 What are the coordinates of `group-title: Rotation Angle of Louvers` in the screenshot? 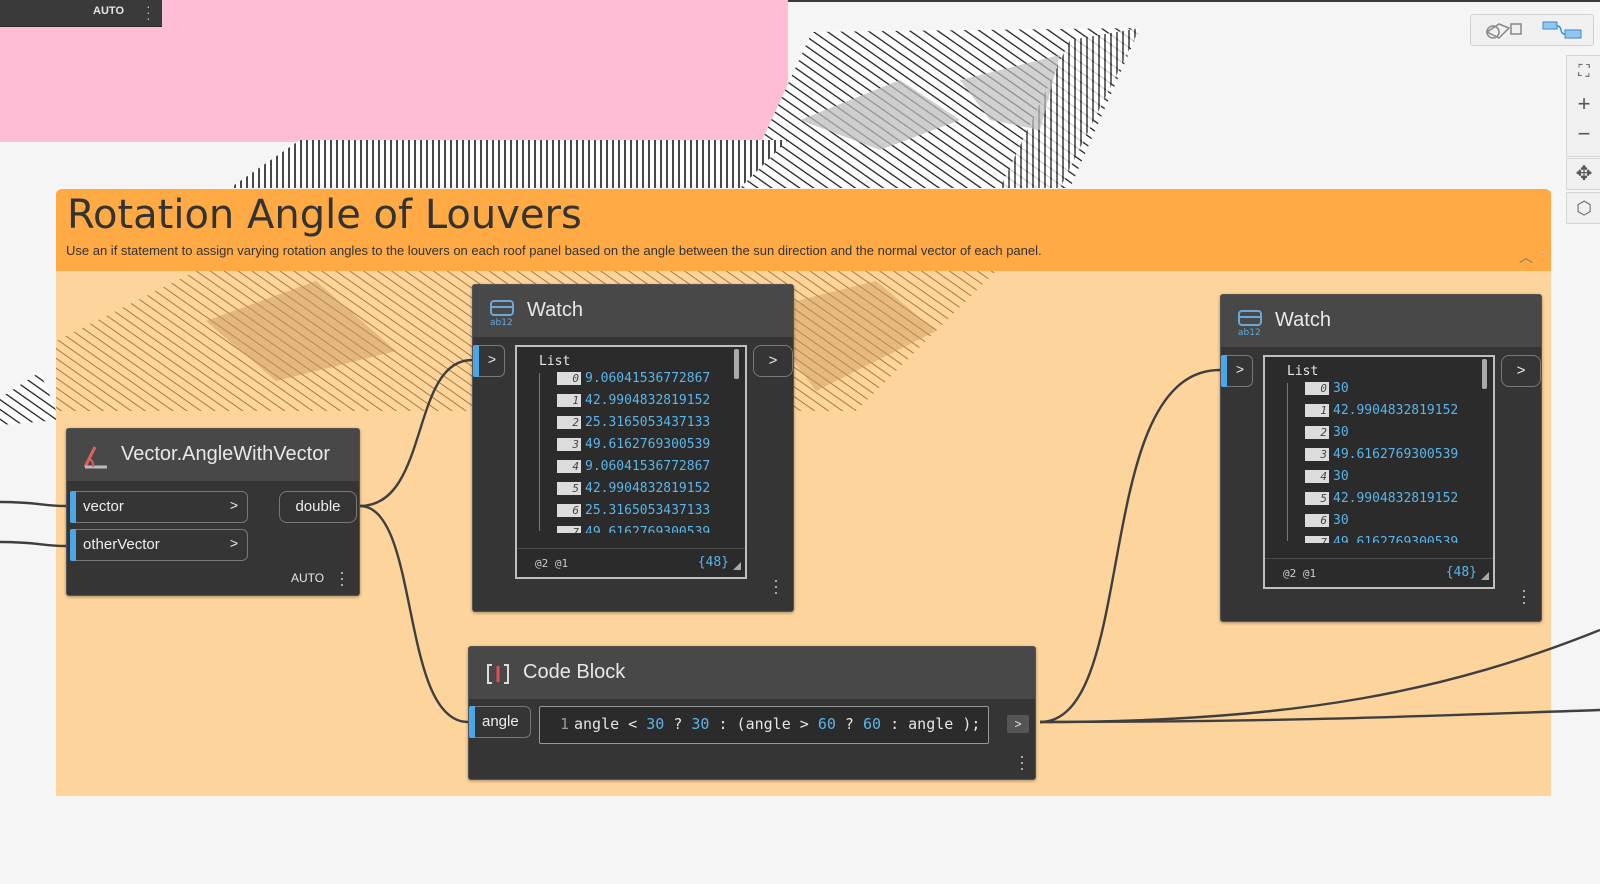 It's located at (324, 215).